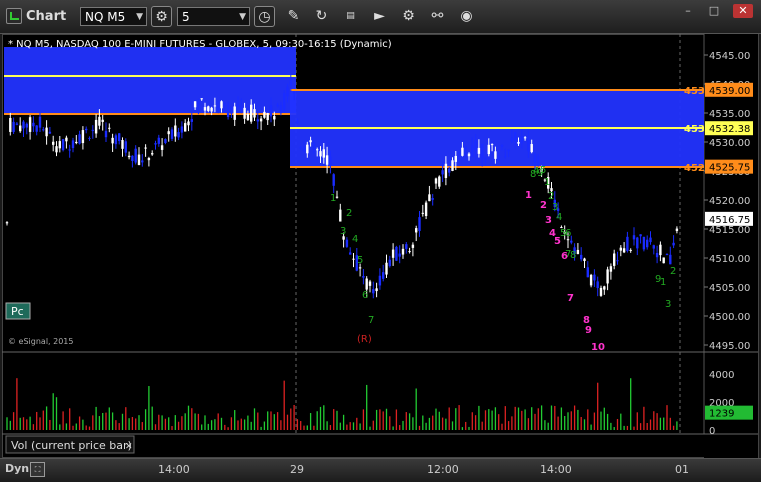  What do you see at coordinates (129, 447) in the screenshot?
I see `close-icon: ✕` at bounding box center [129, 447].